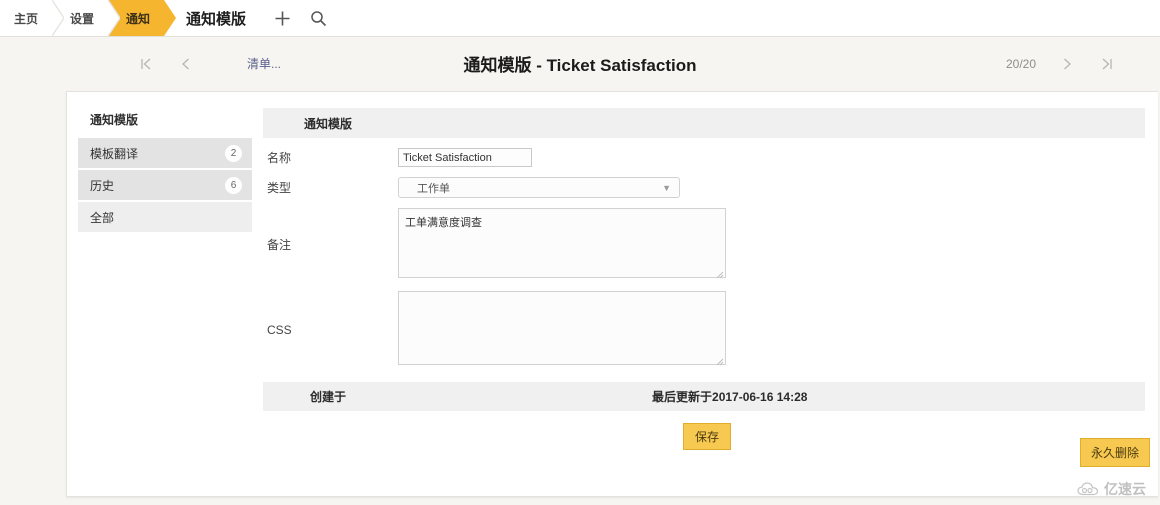 The height and width of the screenshot is (505, 1160). I want to click on save-button: 保存, so click(707, 436).